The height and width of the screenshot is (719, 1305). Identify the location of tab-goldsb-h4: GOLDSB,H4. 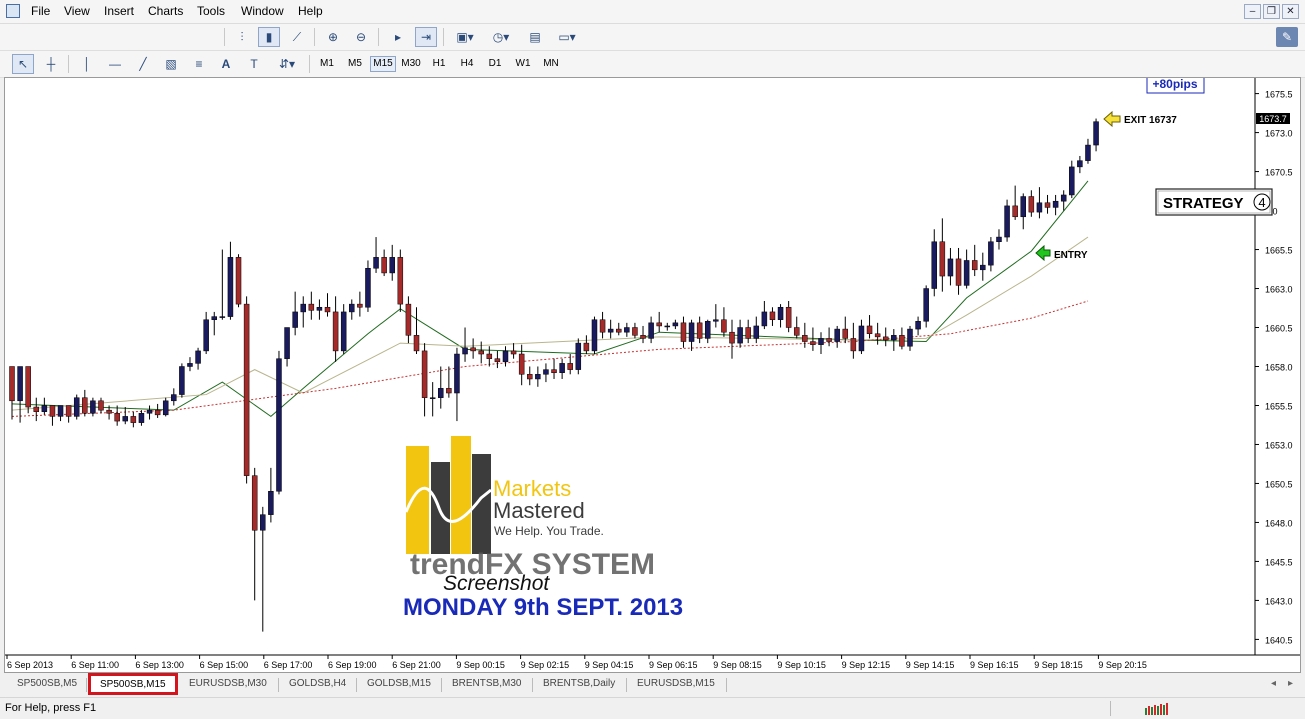
(317, 683).